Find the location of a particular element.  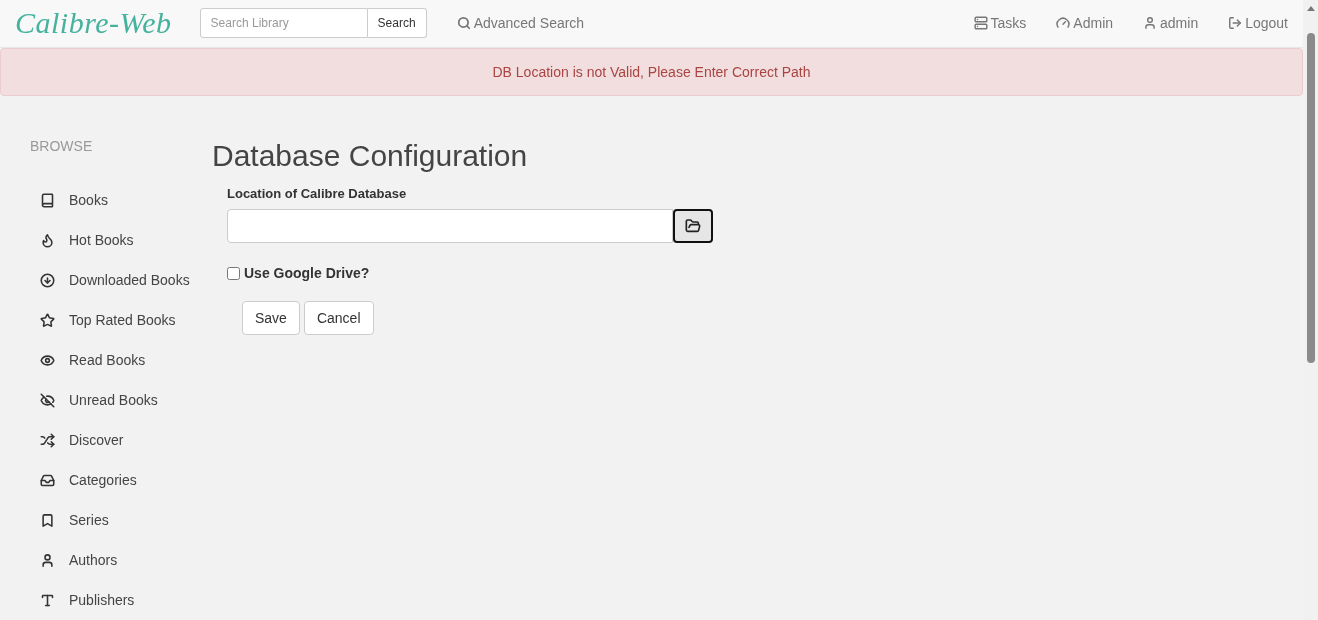

google-drive-checkbox is located at coordinates (233, 273).